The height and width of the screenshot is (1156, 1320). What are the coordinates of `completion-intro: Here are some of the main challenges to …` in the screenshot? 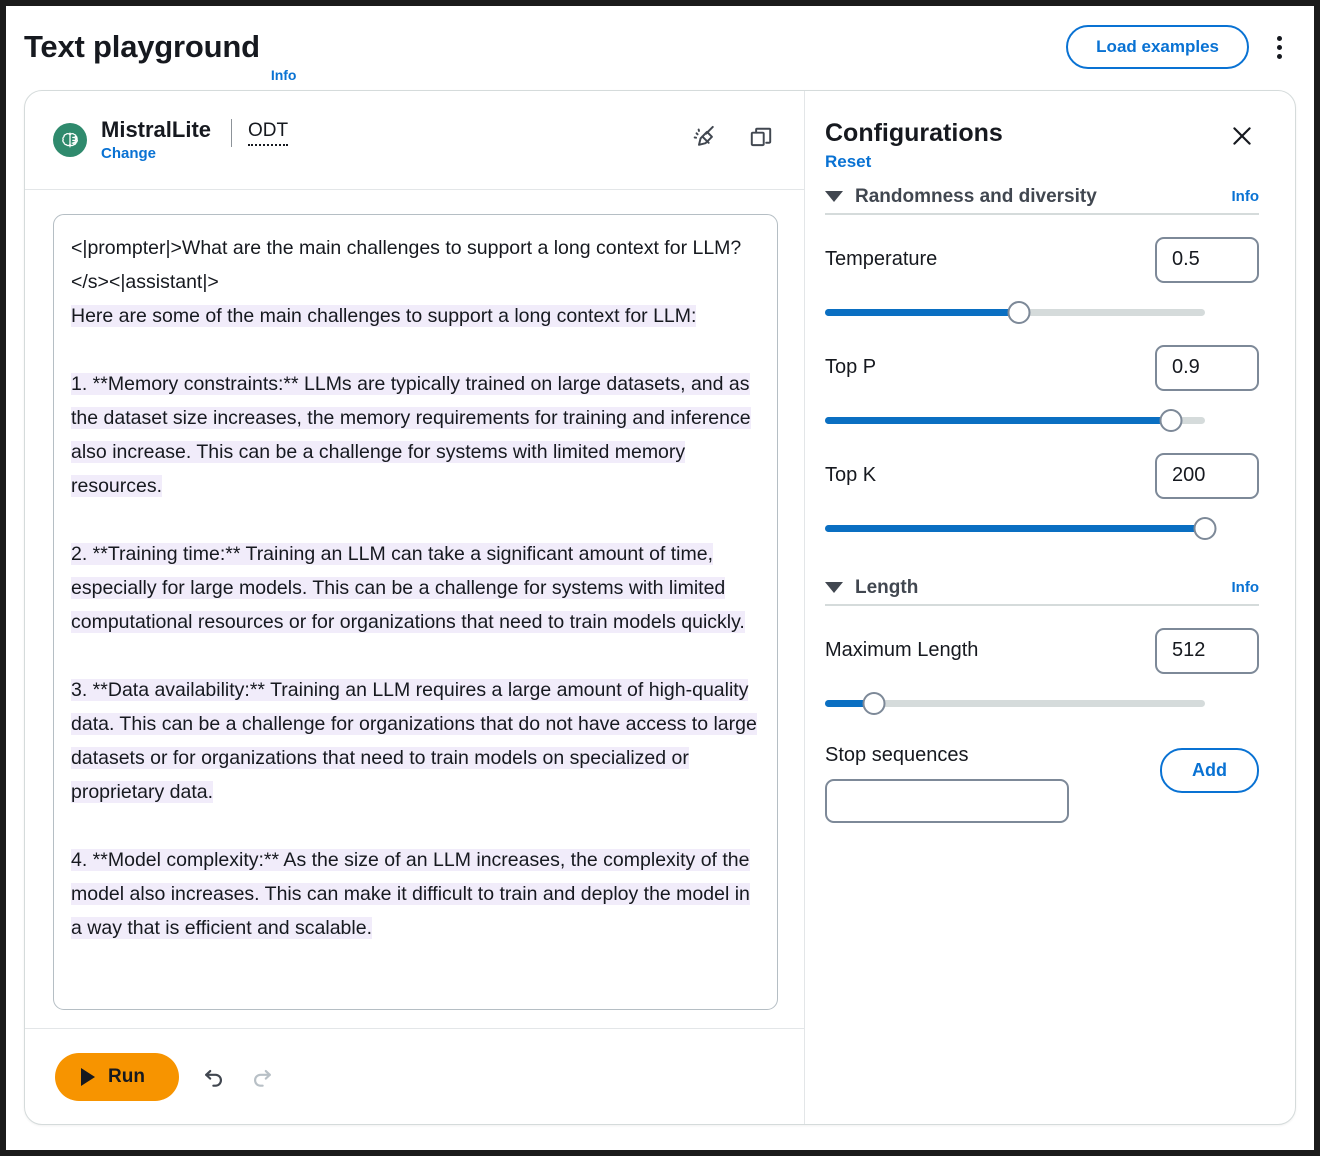 It's located at (384, 316).